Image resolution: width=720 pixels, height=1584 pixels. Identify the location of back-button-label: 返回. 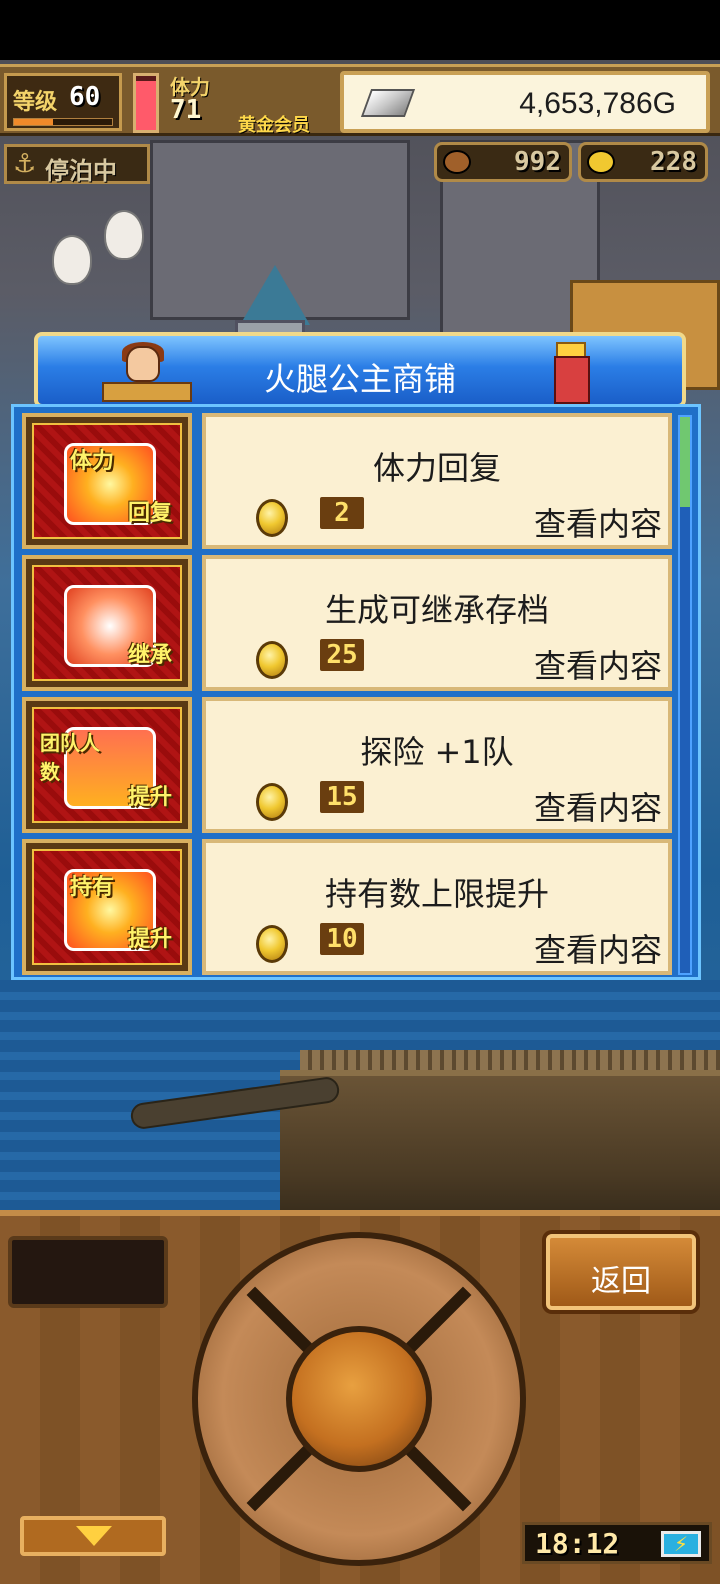
(621, 1281).